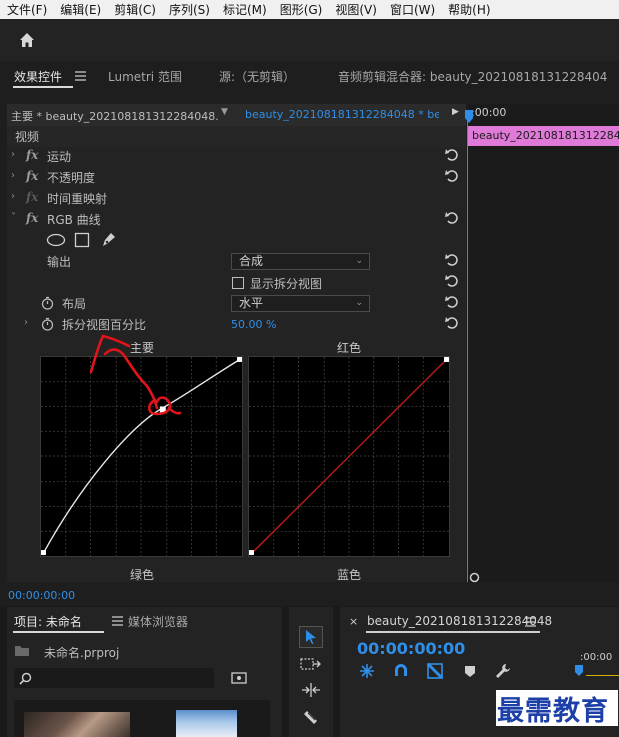 The image size is (619, 737). What do you see at coordinates (236, 219) in the screenshot?
I see `effect-row-rgb-curves: ˅ fx RGB 曲线` at bounding box center [236, 219].